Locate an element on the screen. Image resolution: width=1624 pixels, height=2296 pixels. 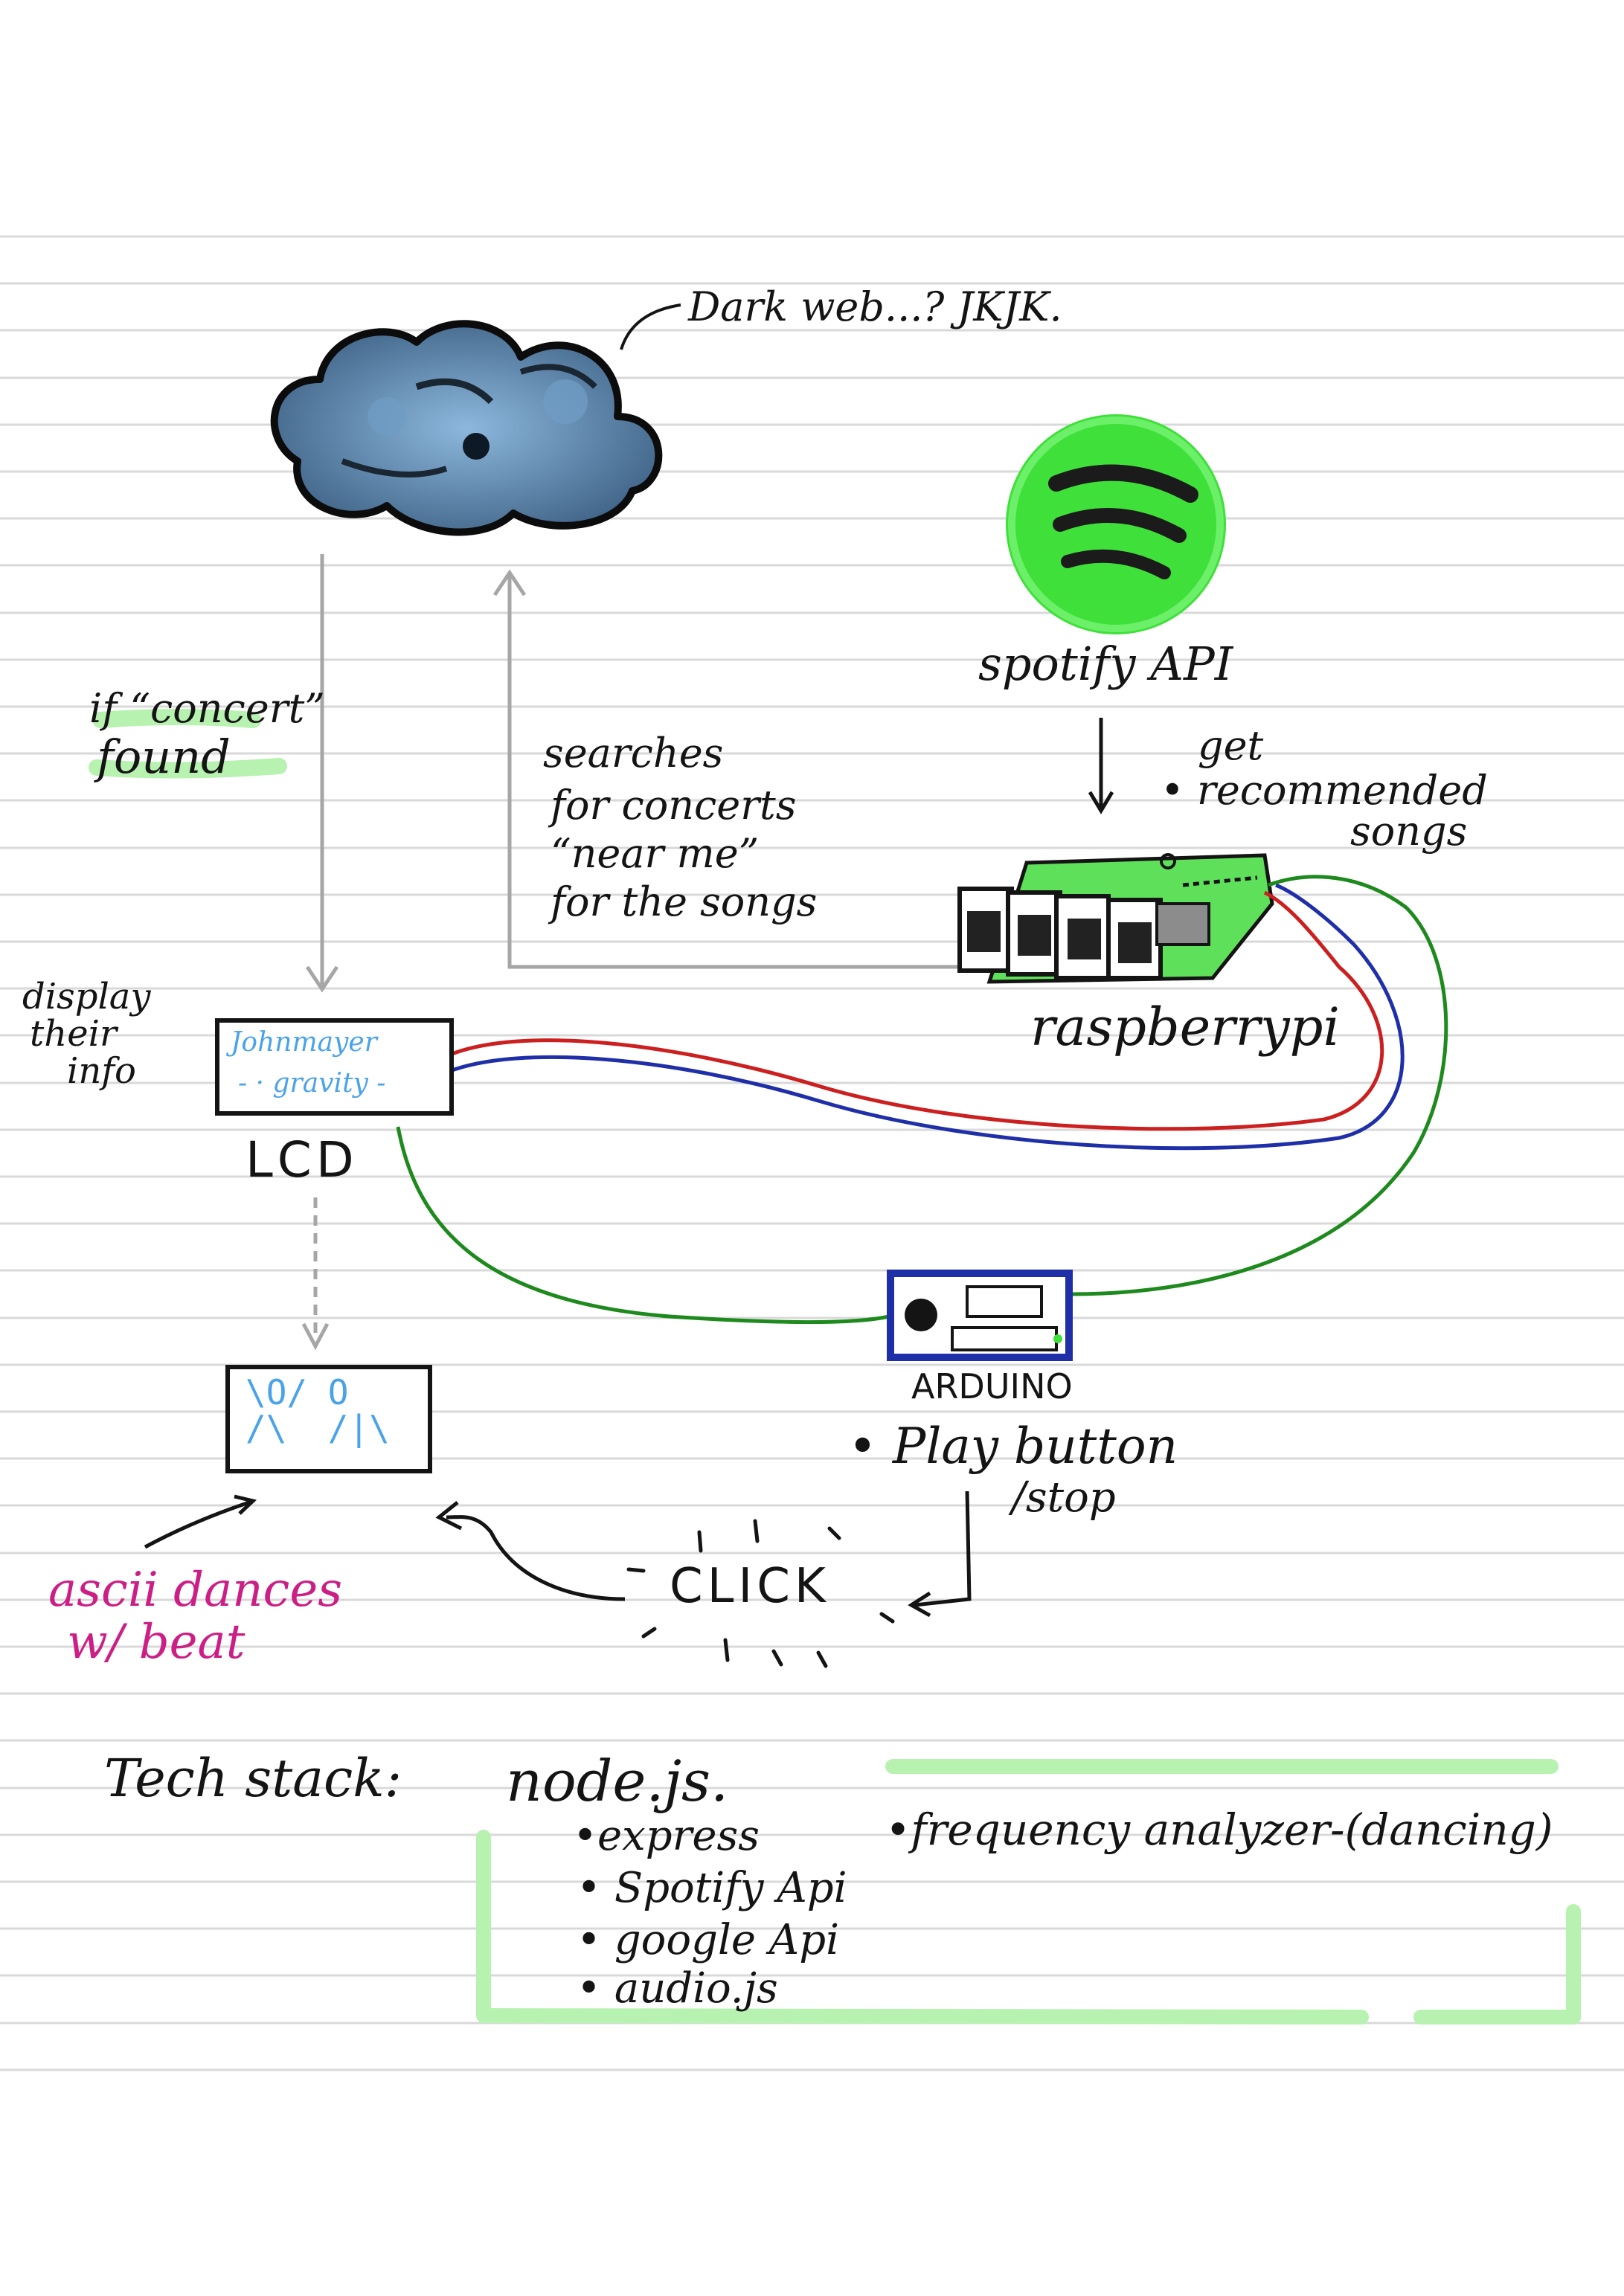
get-label: get is located at coordinates (1231, 745).